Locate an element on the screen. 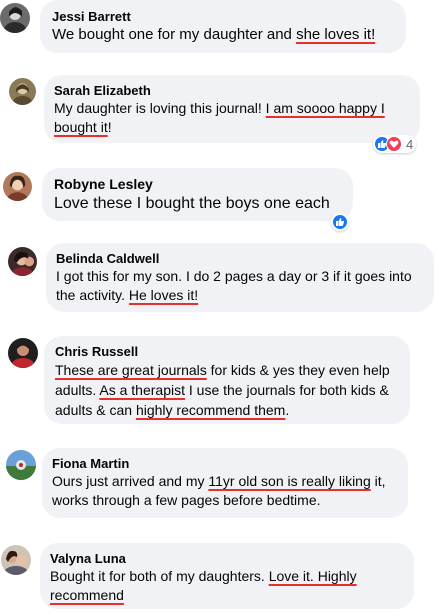 The width and height of the screenshot is (437, 613). comment-author: Belinda Caldwell is located at coordinates (240, 259).